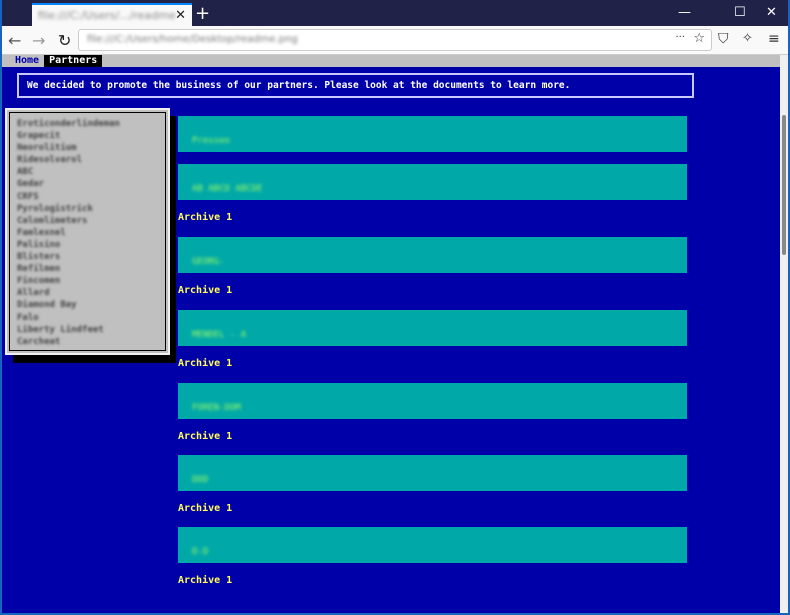  Describe the element at coordinates (87, 293) in the screenshot. I see `partner-item: Allard` at that location.